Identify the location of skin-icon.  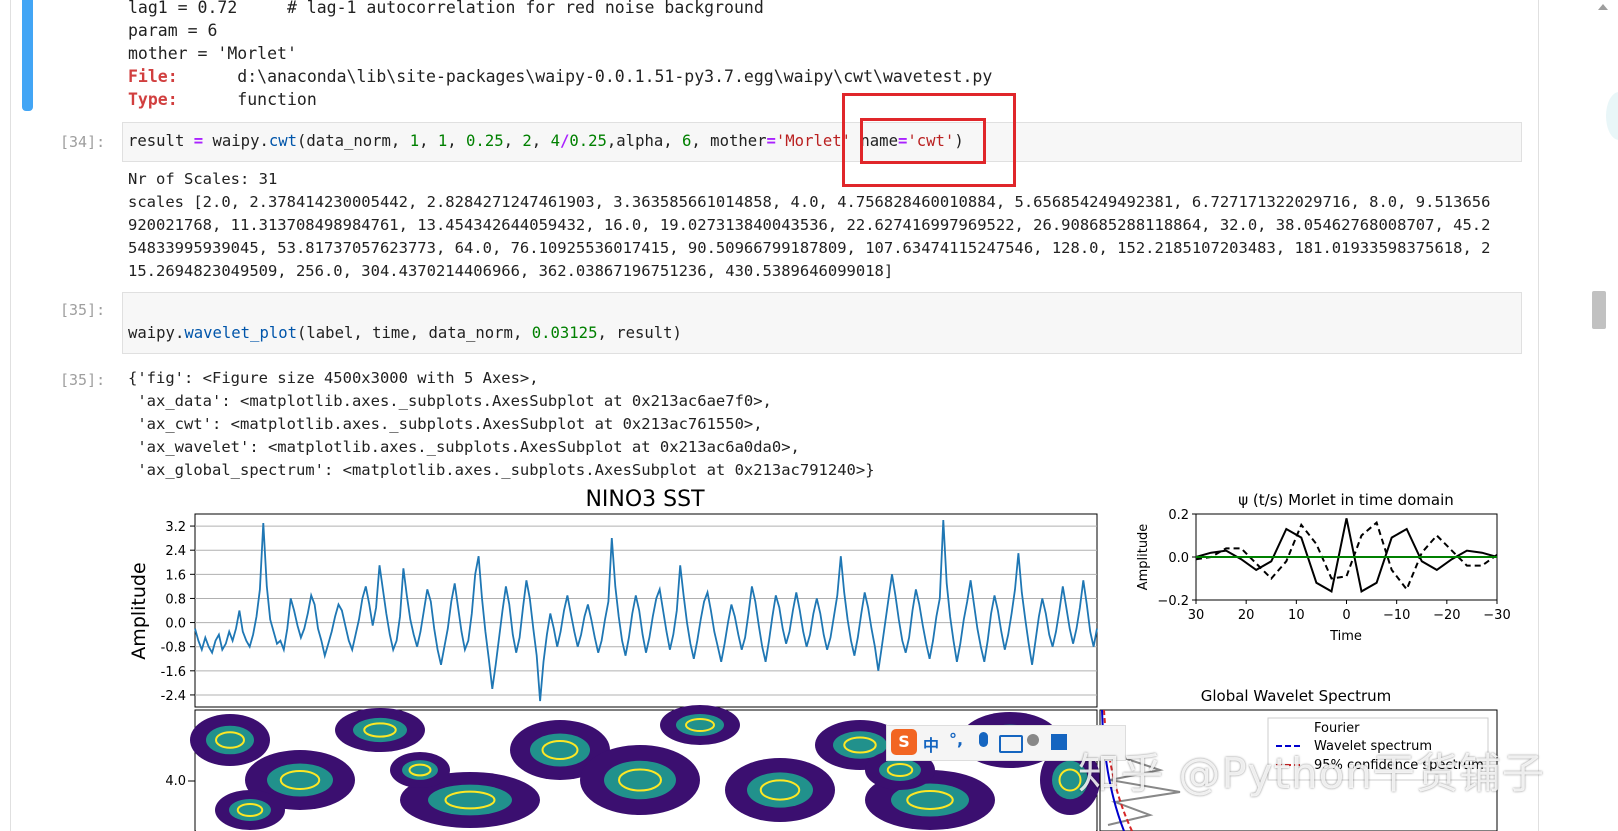
(1059, 742).